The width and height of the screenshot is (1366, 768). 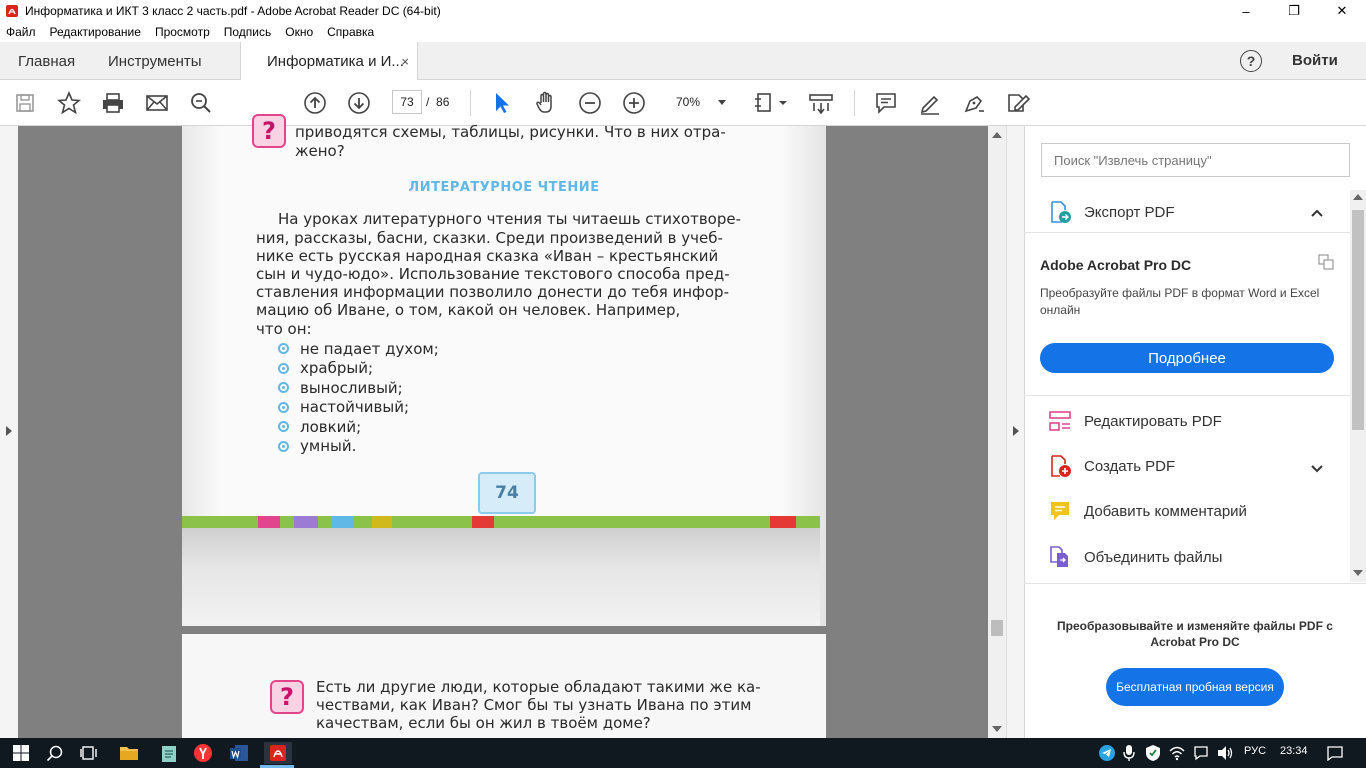 I want to click on wifi-icon, so click(x=1177, y=753).